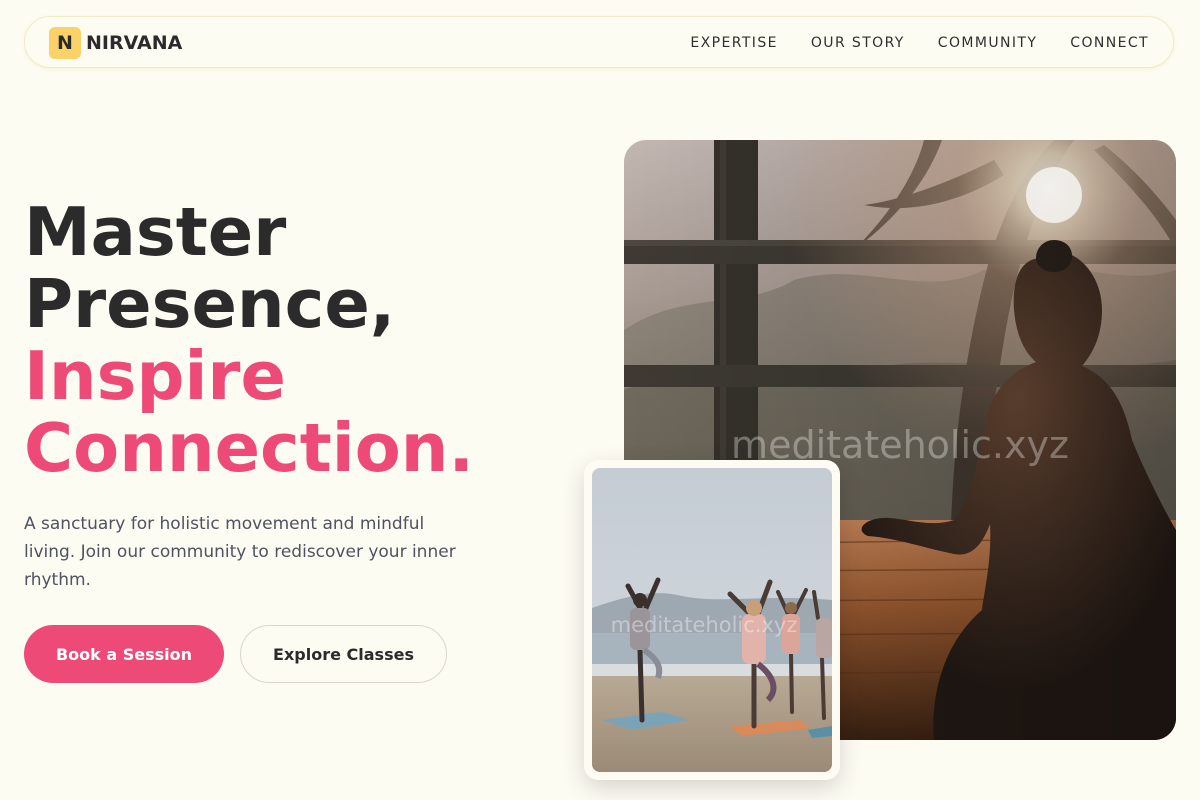 Image resolution: width=1200 pixels, height=800 pixels. Describe the element at coordinates (858, 43) in the screenshot. I see `nav-link-our-story: OUR STORY` at that location.